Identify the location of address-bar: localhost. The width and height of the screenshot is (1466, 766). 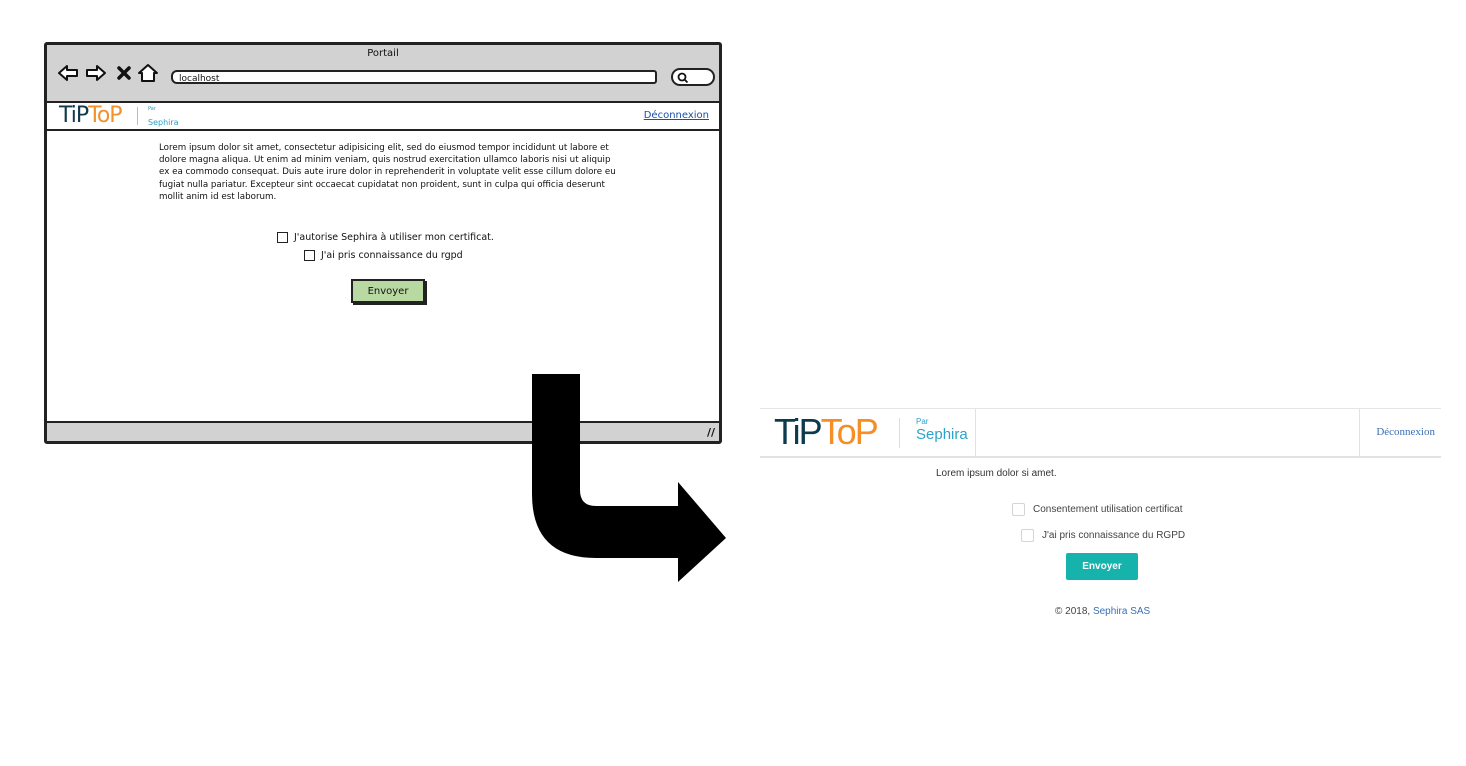
(414, 77).